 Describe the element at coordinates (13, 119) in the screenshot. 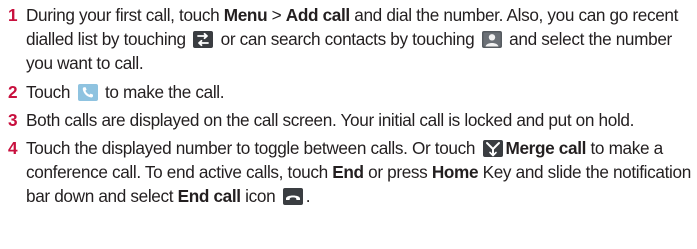

I see `step-number: 3` at that location.